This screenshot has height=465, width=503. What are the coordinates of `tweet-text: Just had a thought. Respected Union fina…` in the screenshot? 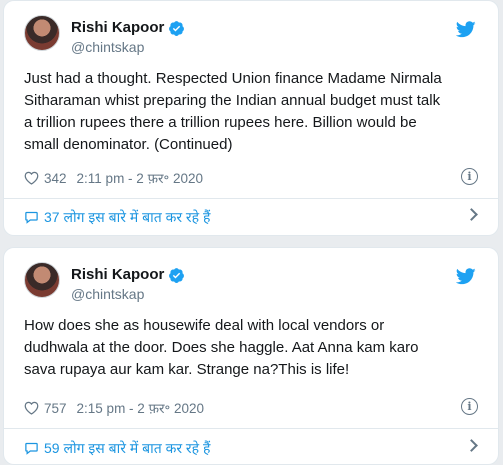 It's located at (233, 111).